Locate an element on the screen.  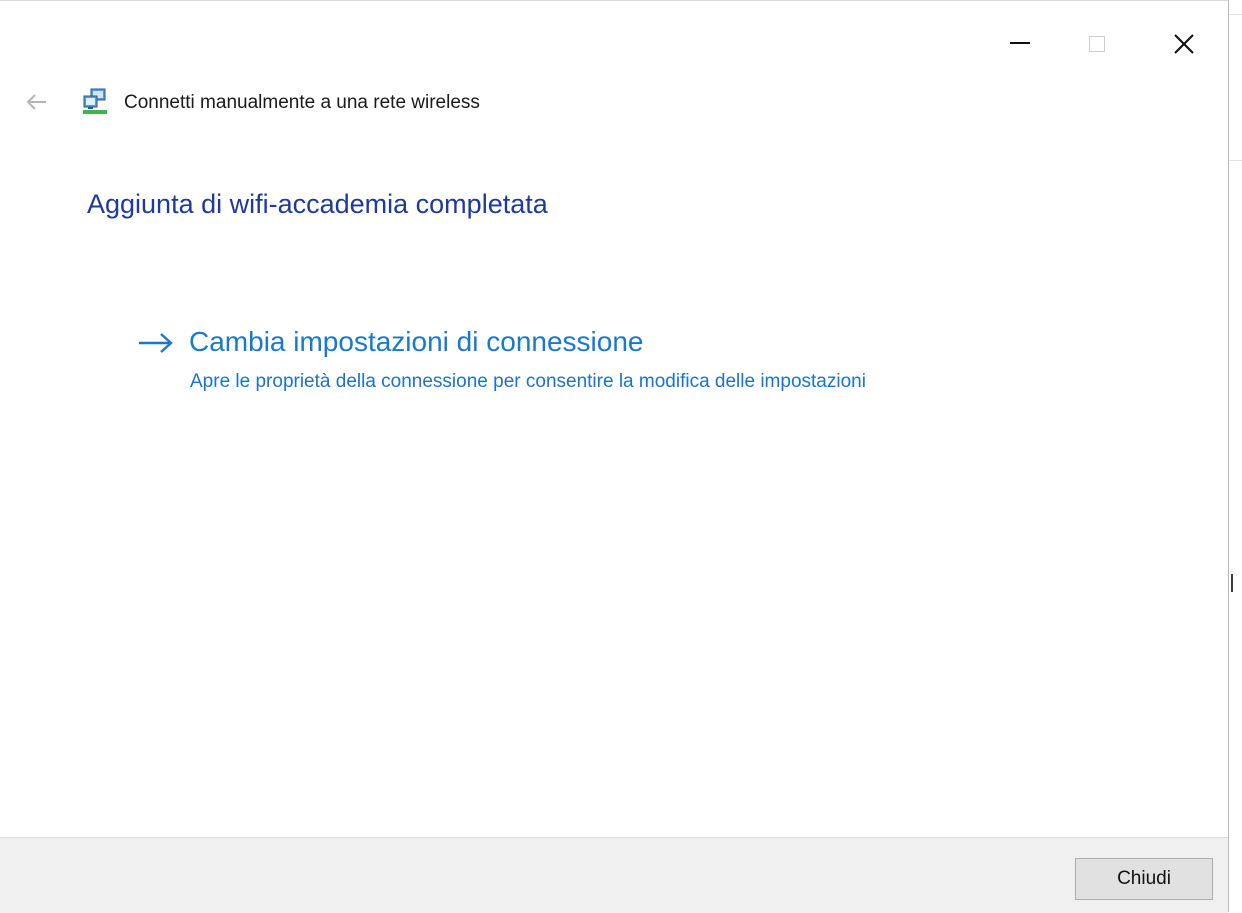
close-window-button is located at coordinates (1184, 44).